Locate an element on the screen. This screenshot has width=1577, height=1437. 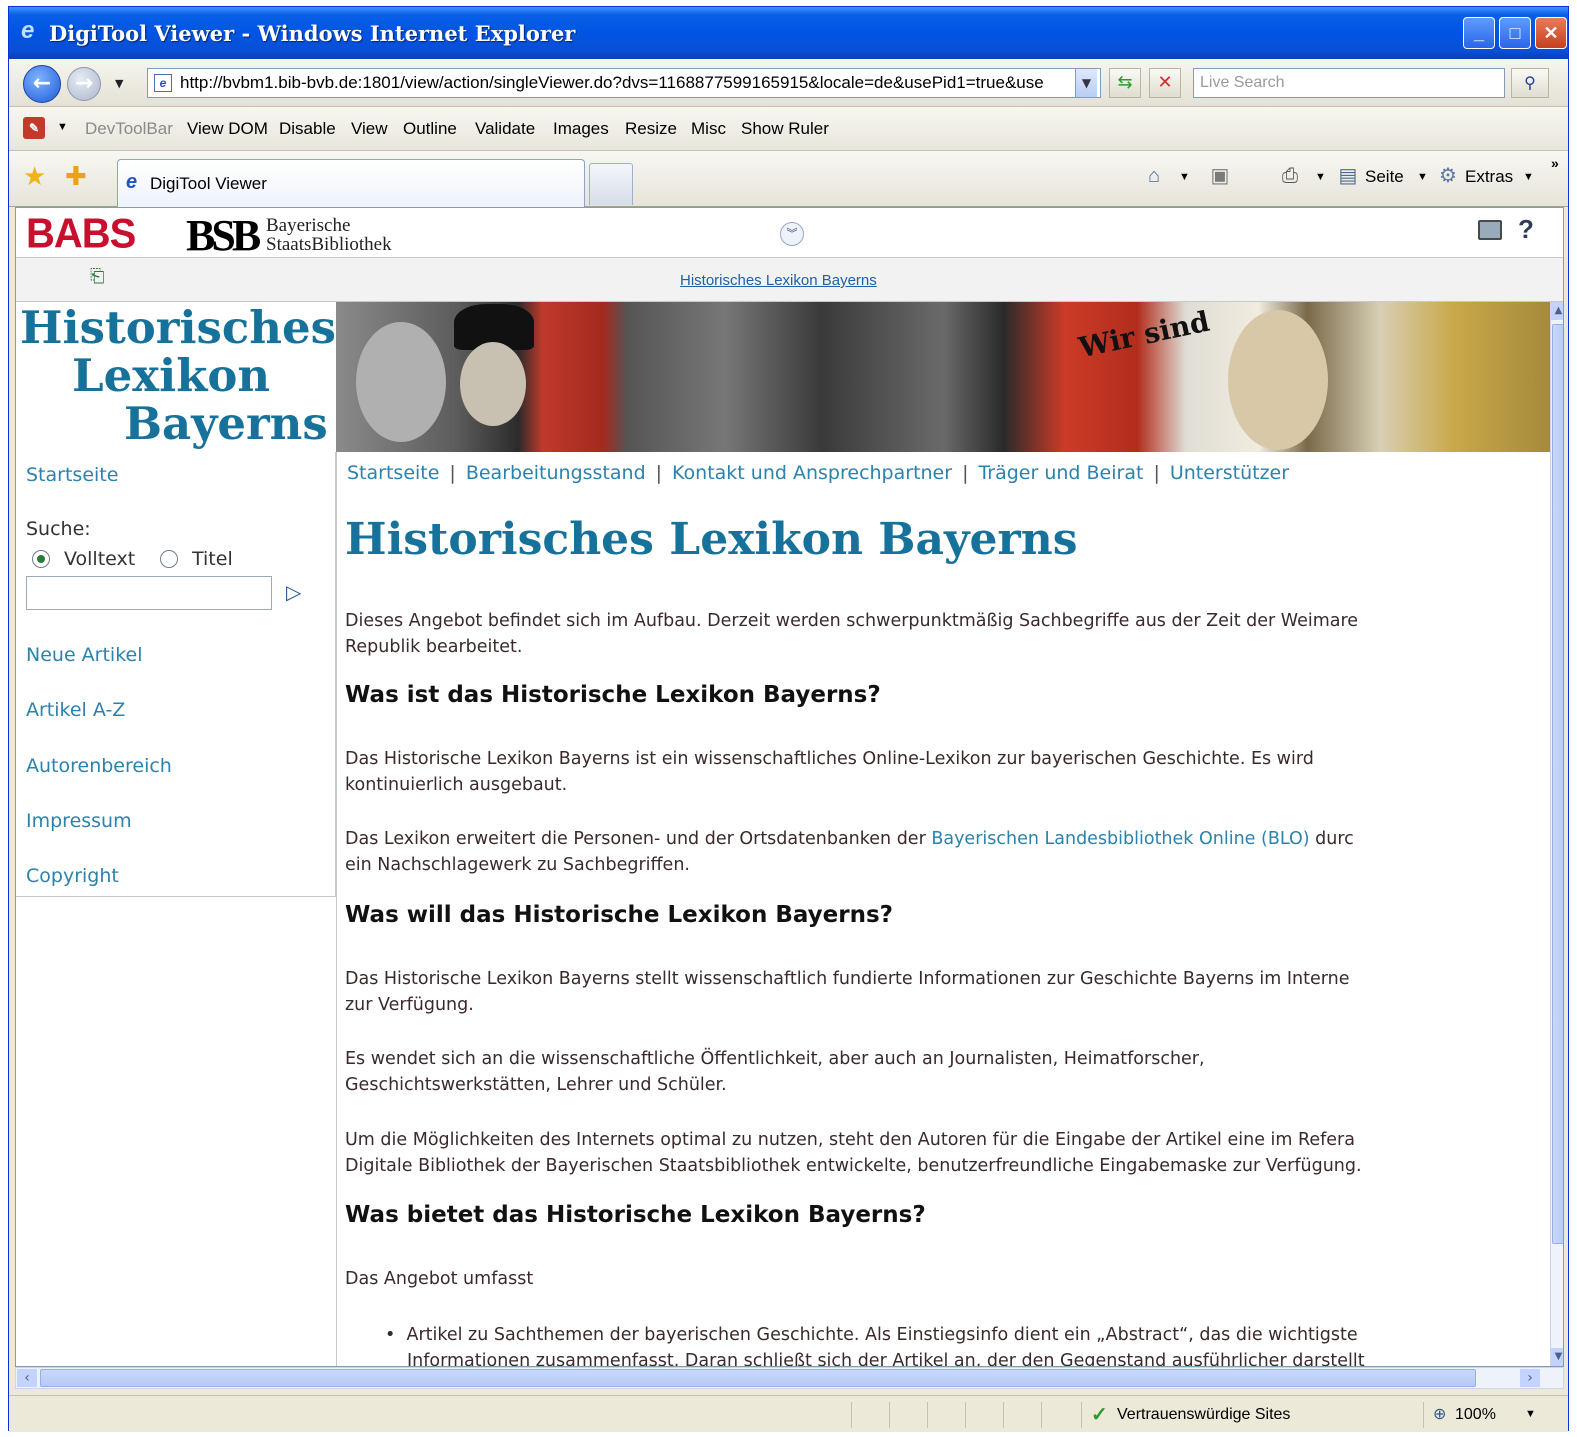
devtoolbar-dropdown-icon: ▼ is located at coordinates (62, 127).